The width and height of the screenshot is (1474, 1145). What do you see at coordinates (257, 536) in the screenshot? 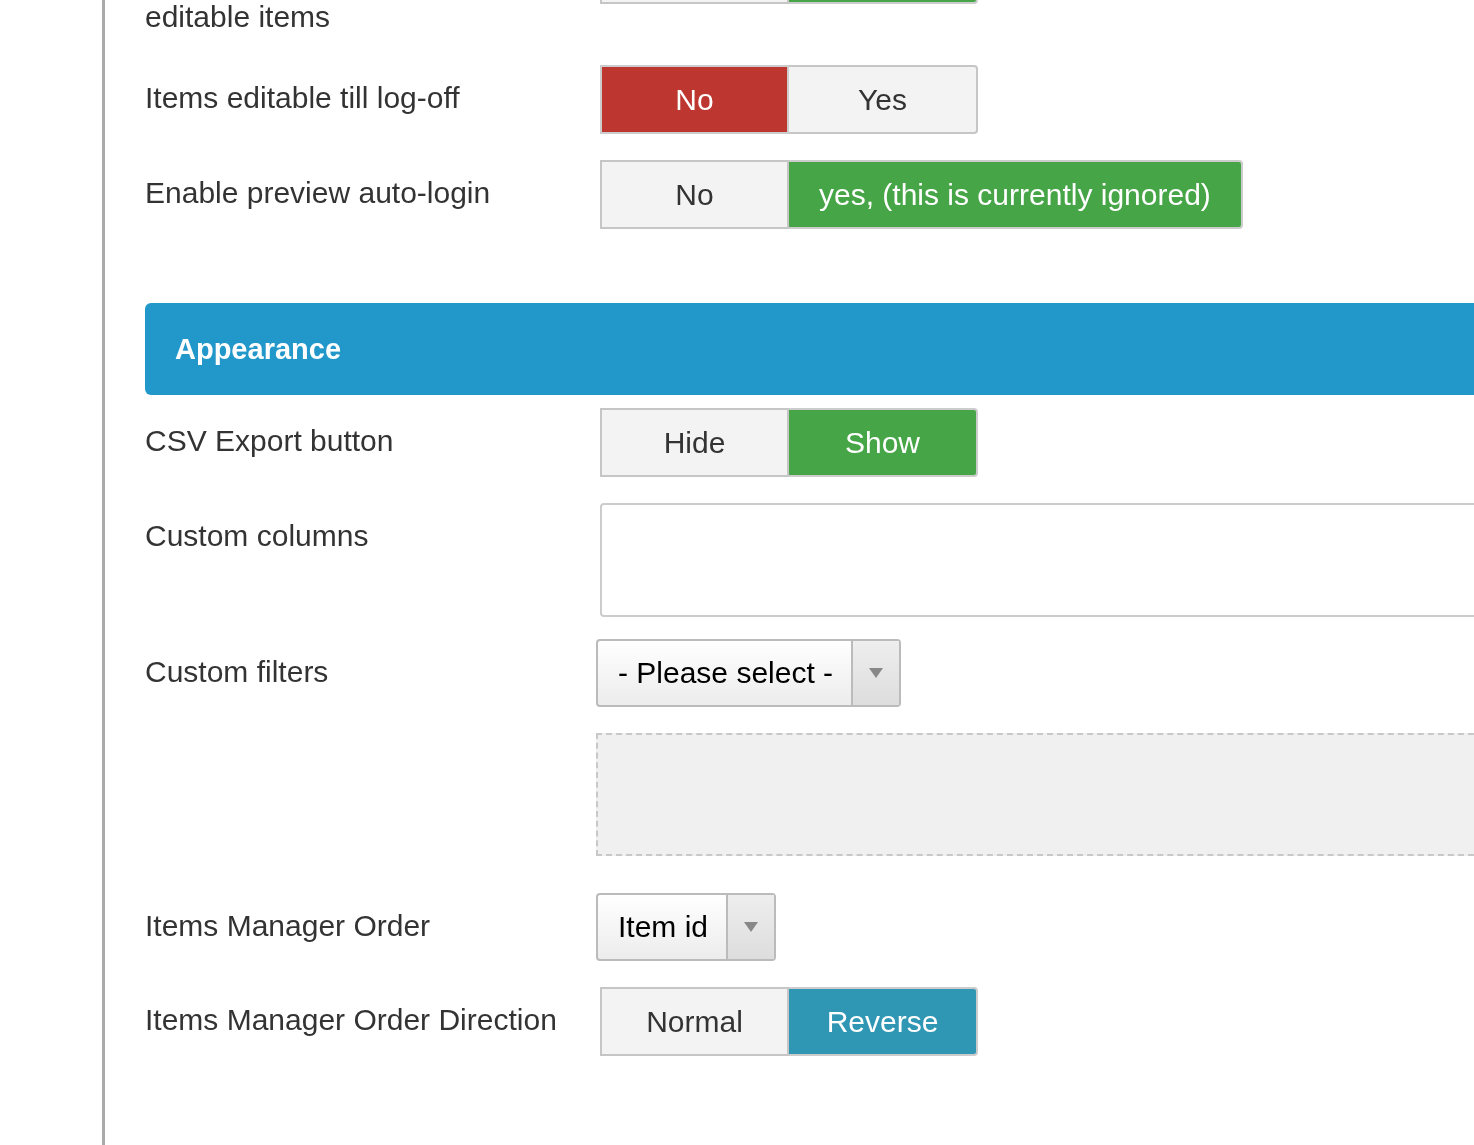
I see `field-label: Custom columns` at bounding box center [257, 536].